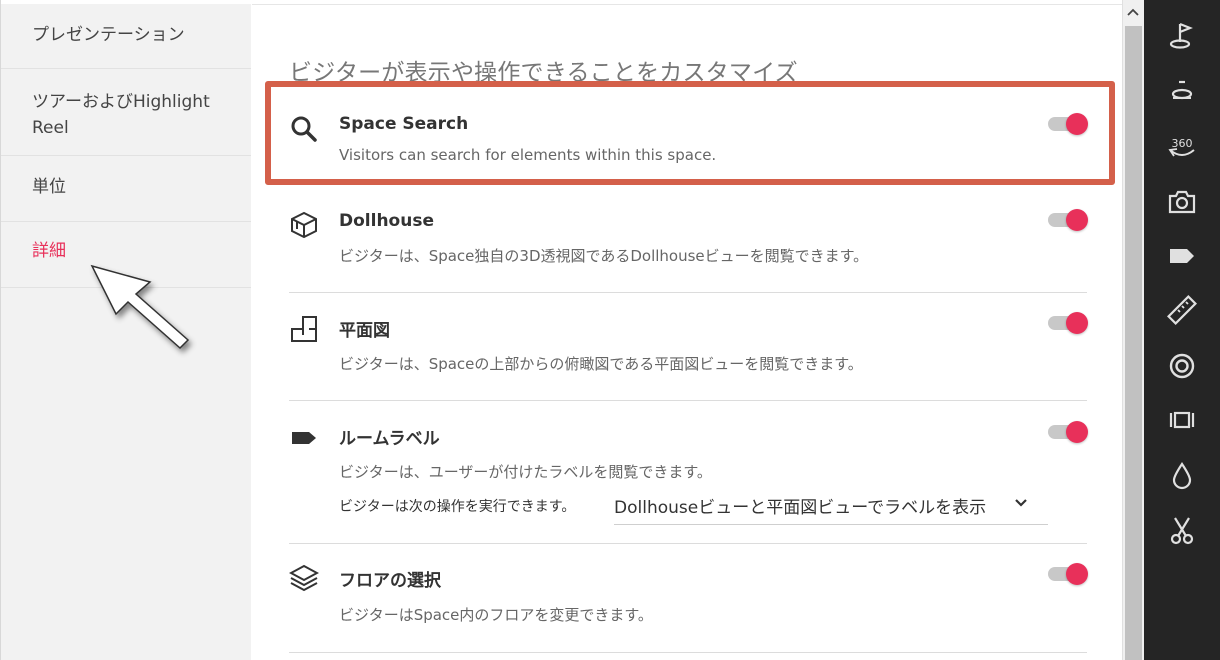 This screenshot has height=660, width=1220. I want to click on sidebar-item-presentation: プレゼンテーション, so click(126, 34).